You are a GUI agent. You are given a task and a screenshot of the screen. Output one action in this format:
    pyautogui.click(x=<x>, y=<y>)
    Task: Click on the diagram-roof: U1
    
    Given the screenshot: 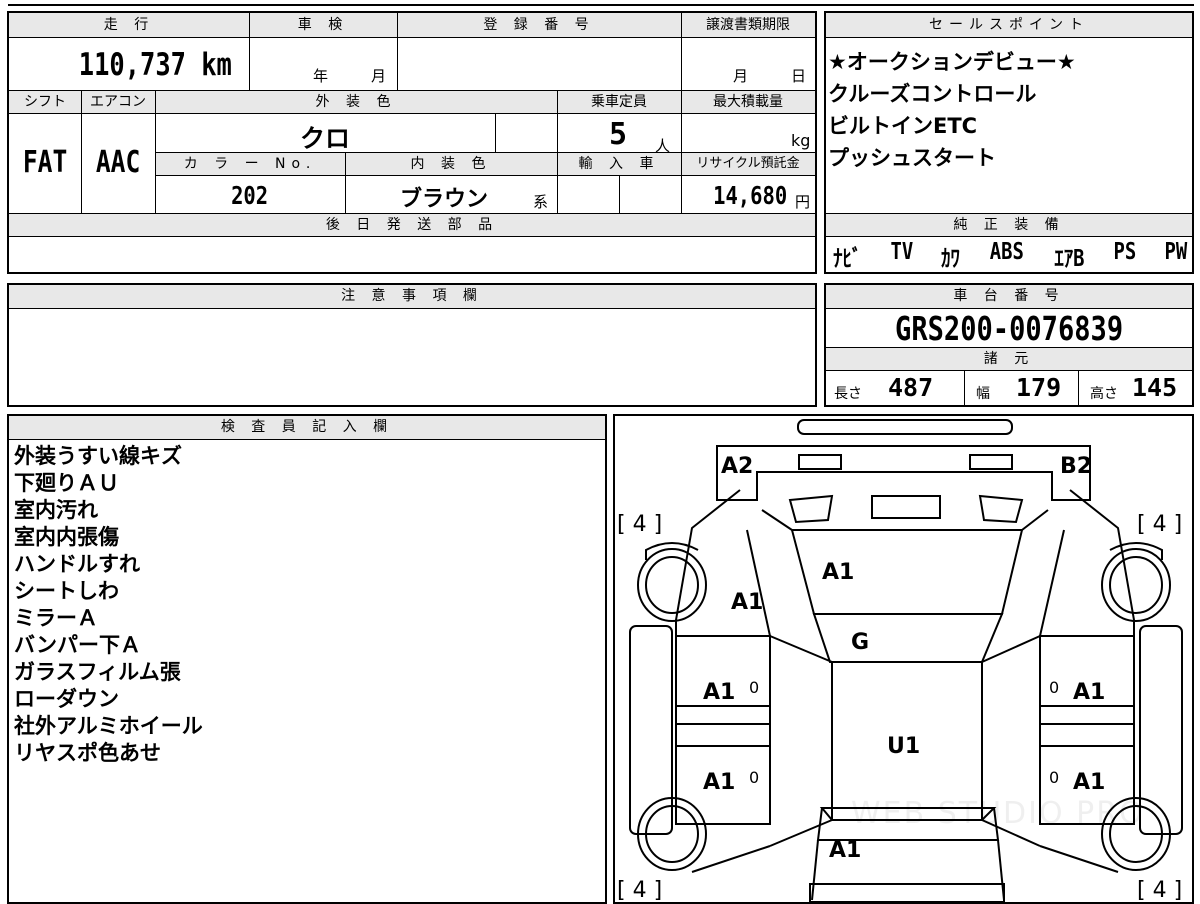 What is the action you would take?
    pyautogui.click(x=904, y=746)
    